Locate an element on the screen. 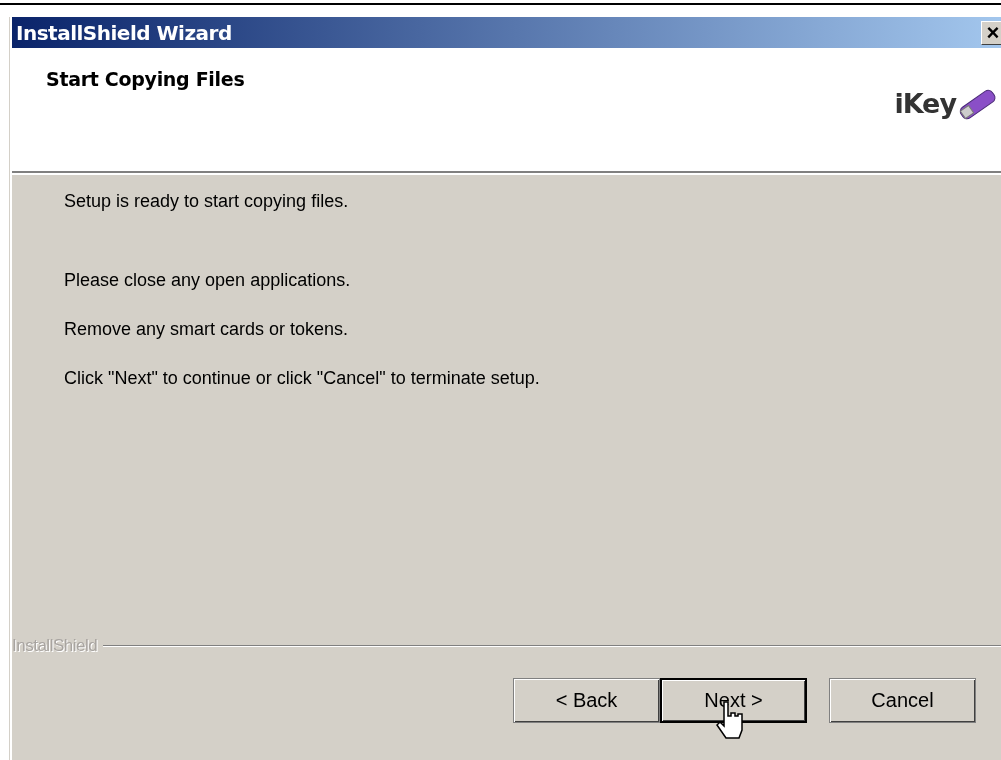  instruction-text: Click "Next" to continue or click "Cancel" to terminate setup. is located at coordinates (302, 378).